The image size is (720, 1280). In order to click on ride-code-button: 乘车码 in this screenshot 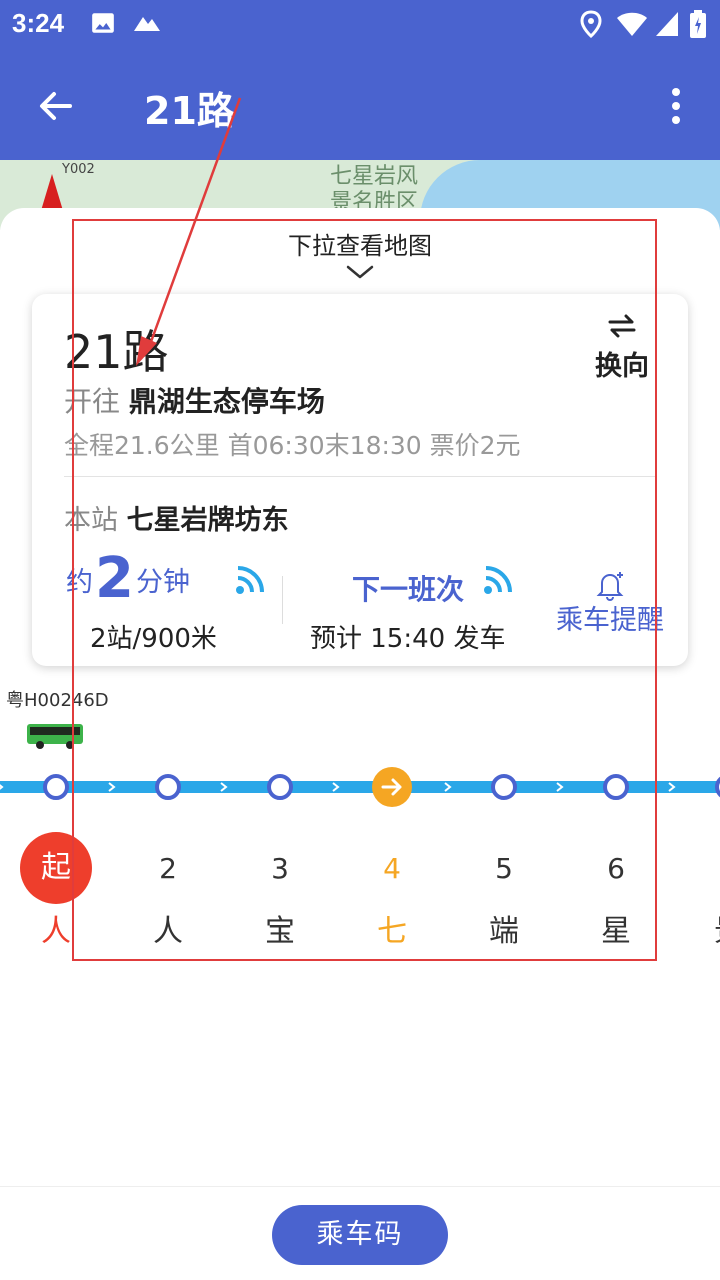, I will do `click(360, 1235)`.